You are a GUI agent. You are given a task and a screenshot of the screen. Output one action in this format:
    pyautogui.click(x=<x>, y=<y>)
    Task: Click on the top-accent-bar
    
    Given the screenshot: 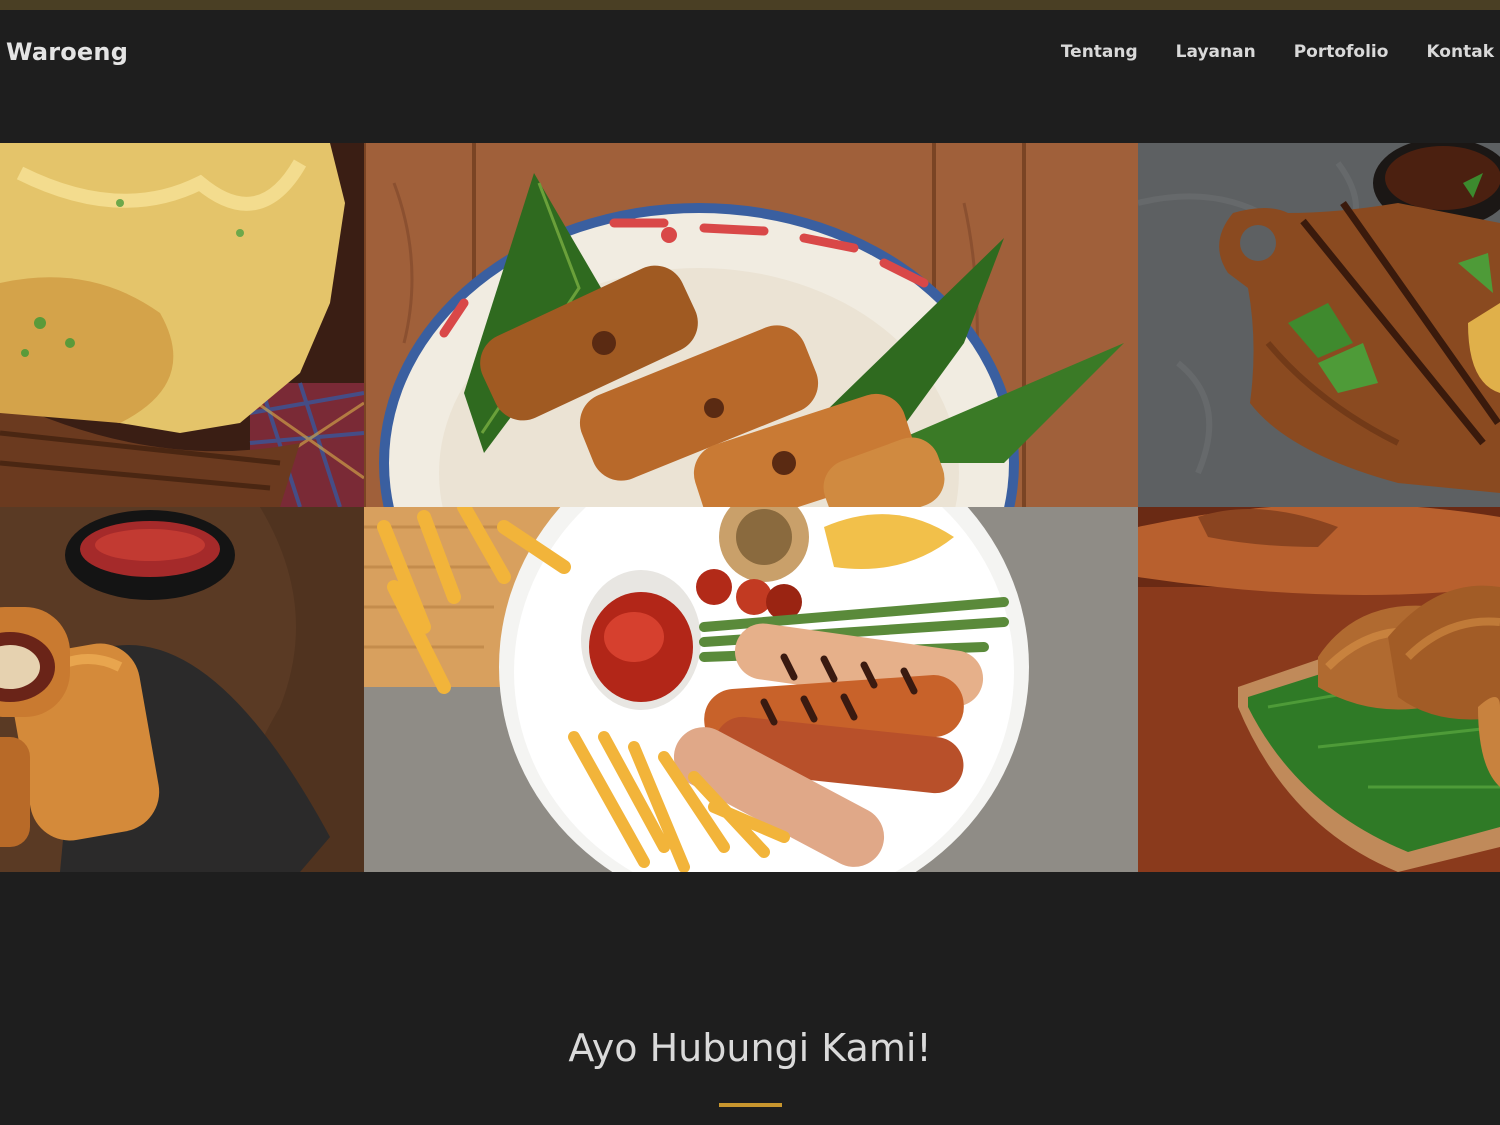 What is the action you would take?
    pyautogui.click(x=750, y=5)
    